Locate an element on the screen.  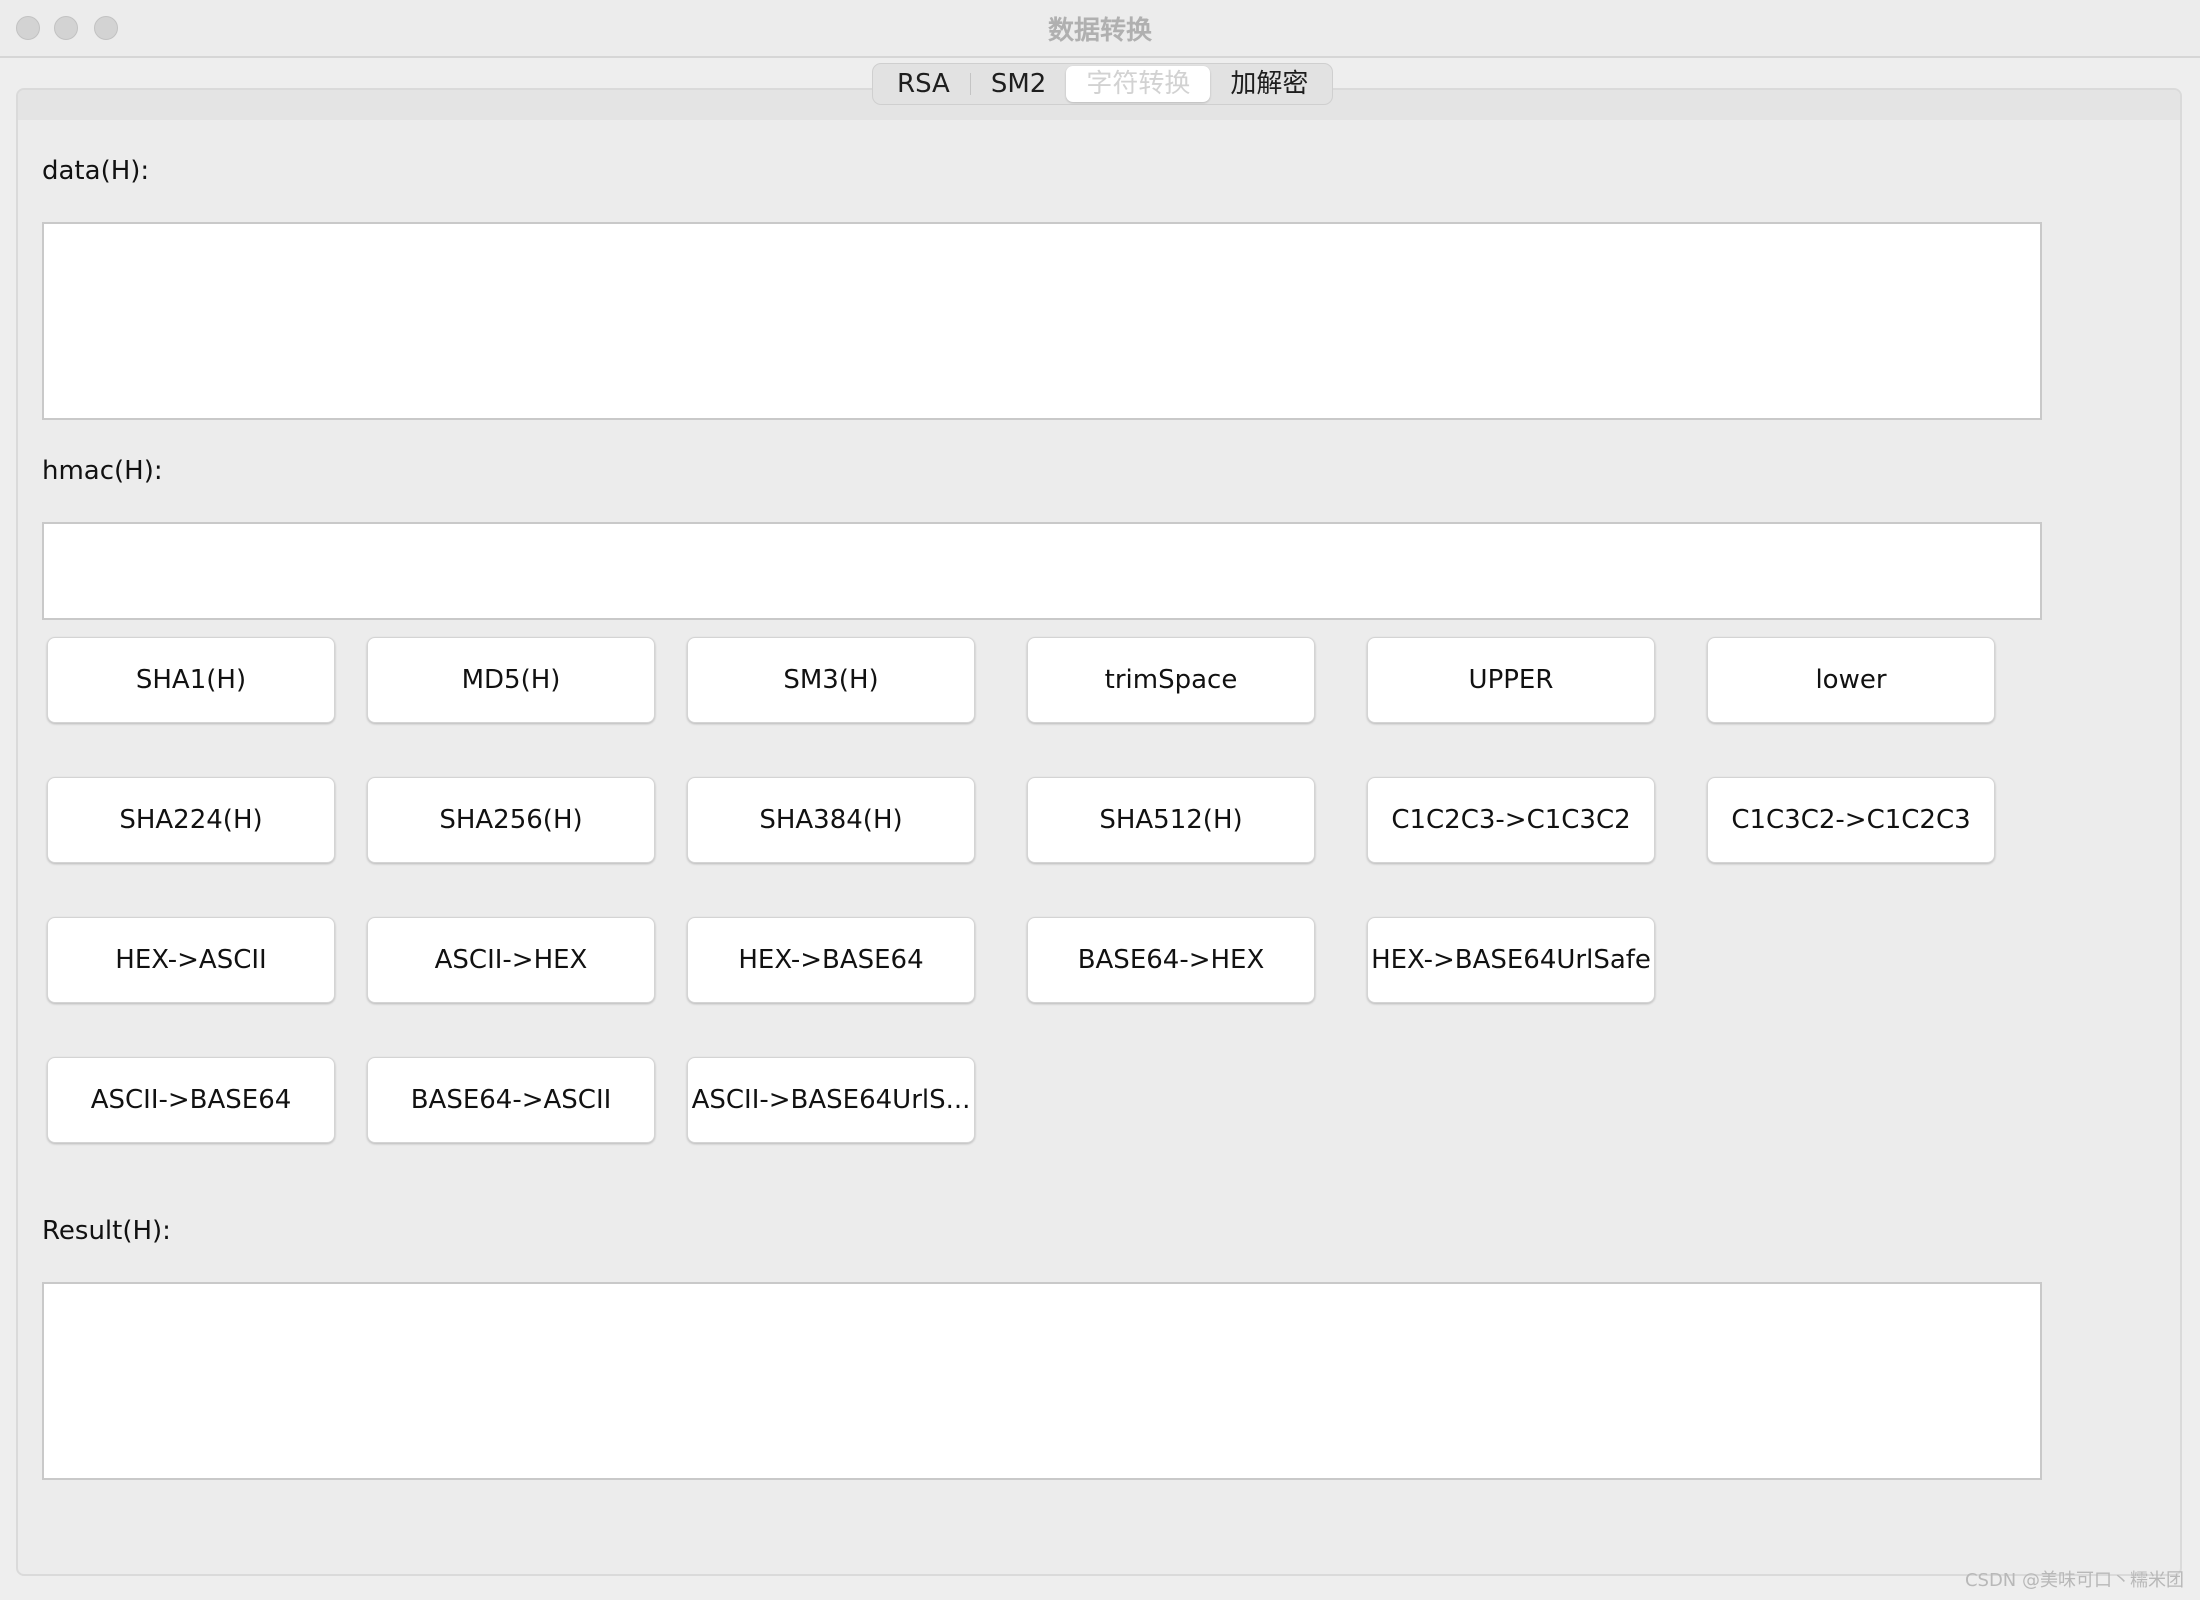
data-label: data(H): is located at coordinates (96, 171).